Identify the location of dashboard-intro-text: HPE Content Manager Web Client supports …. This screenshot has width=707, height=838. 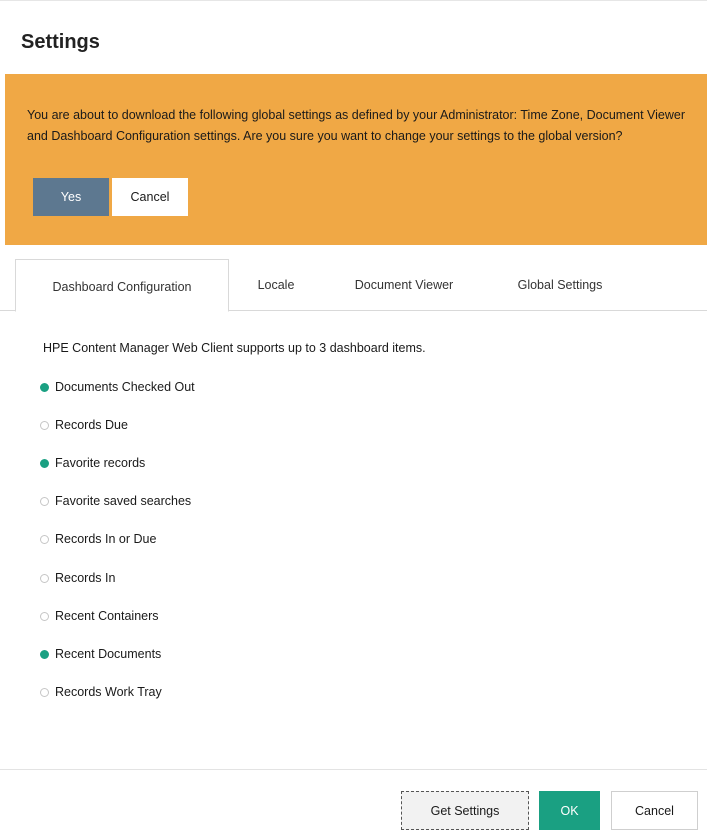
(234, 348).